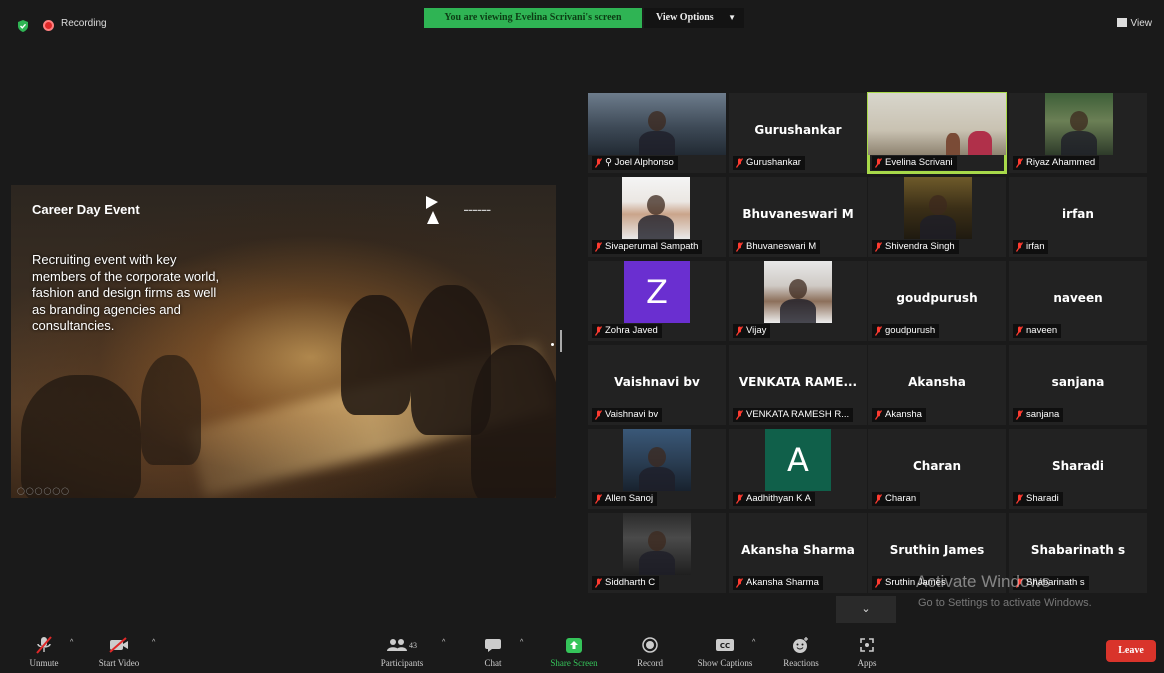 This screenshot has width=1164, height=673. Describe the element at coordinates (866, 609) in the screenshot. I see `gallery-scroll-down-button: ⌄` at that location.